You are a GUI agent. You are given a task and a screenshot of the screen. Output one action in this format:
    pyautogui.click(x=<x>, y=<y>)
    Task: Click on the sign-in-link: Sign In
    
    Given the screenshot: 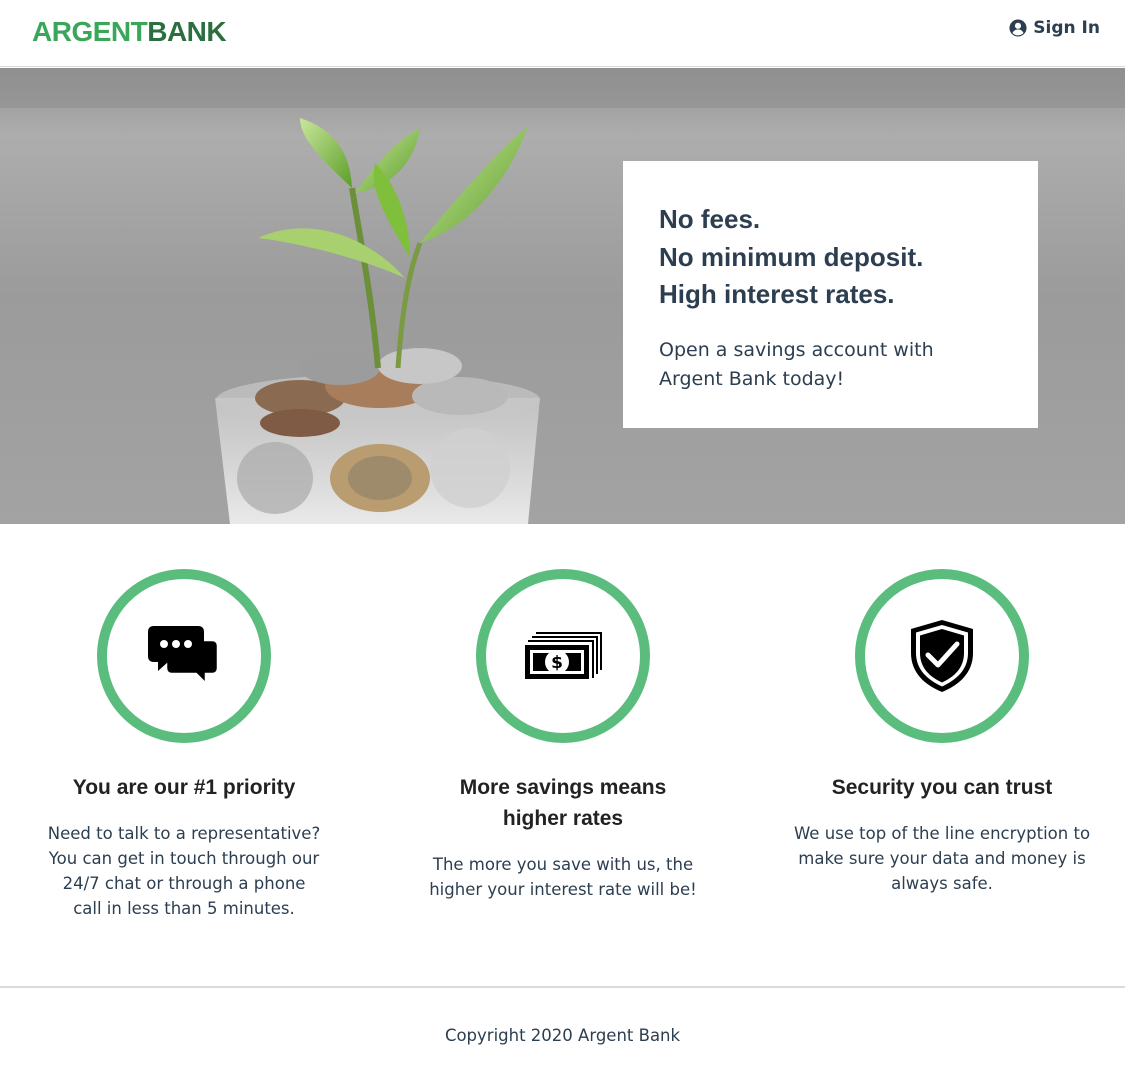 What is the action you would take?
    pyautogui.click(x=1054, y=28)
    